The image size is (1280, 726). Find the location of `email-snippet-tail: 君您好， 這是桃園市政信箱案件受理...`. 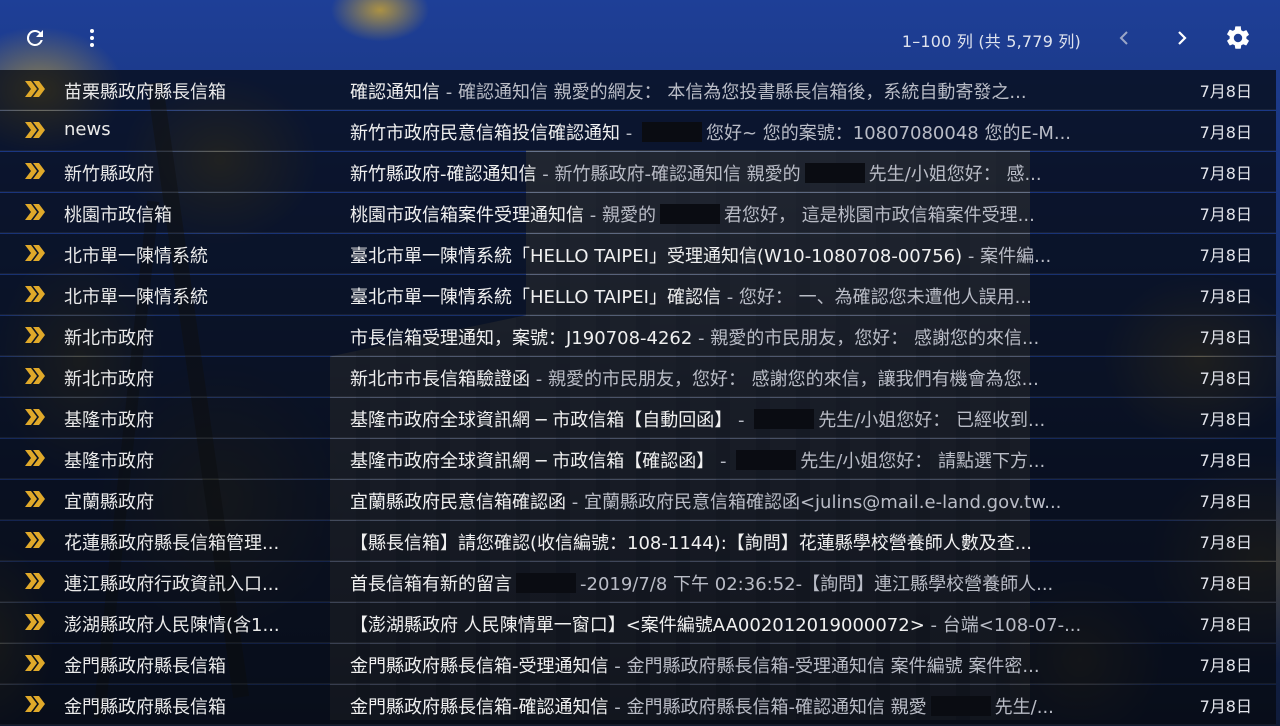

email-snippet-tail: 君您好， 這是桃園市政信箱案件受理... is located at coordinates (879, 215).